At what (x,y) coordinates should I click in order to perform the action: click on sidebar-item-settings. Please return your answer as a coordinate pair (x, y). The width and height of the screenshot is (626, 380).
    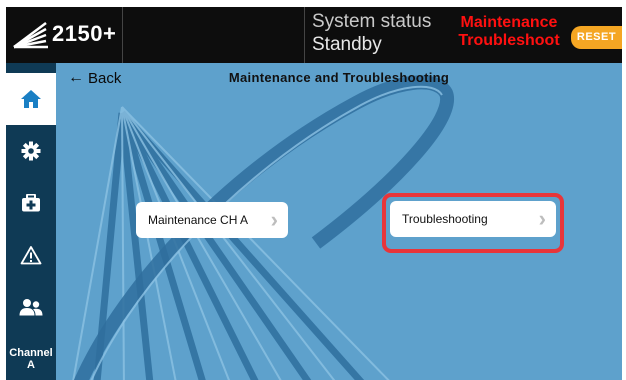
    Looking at the image, I should click on (31, 151).